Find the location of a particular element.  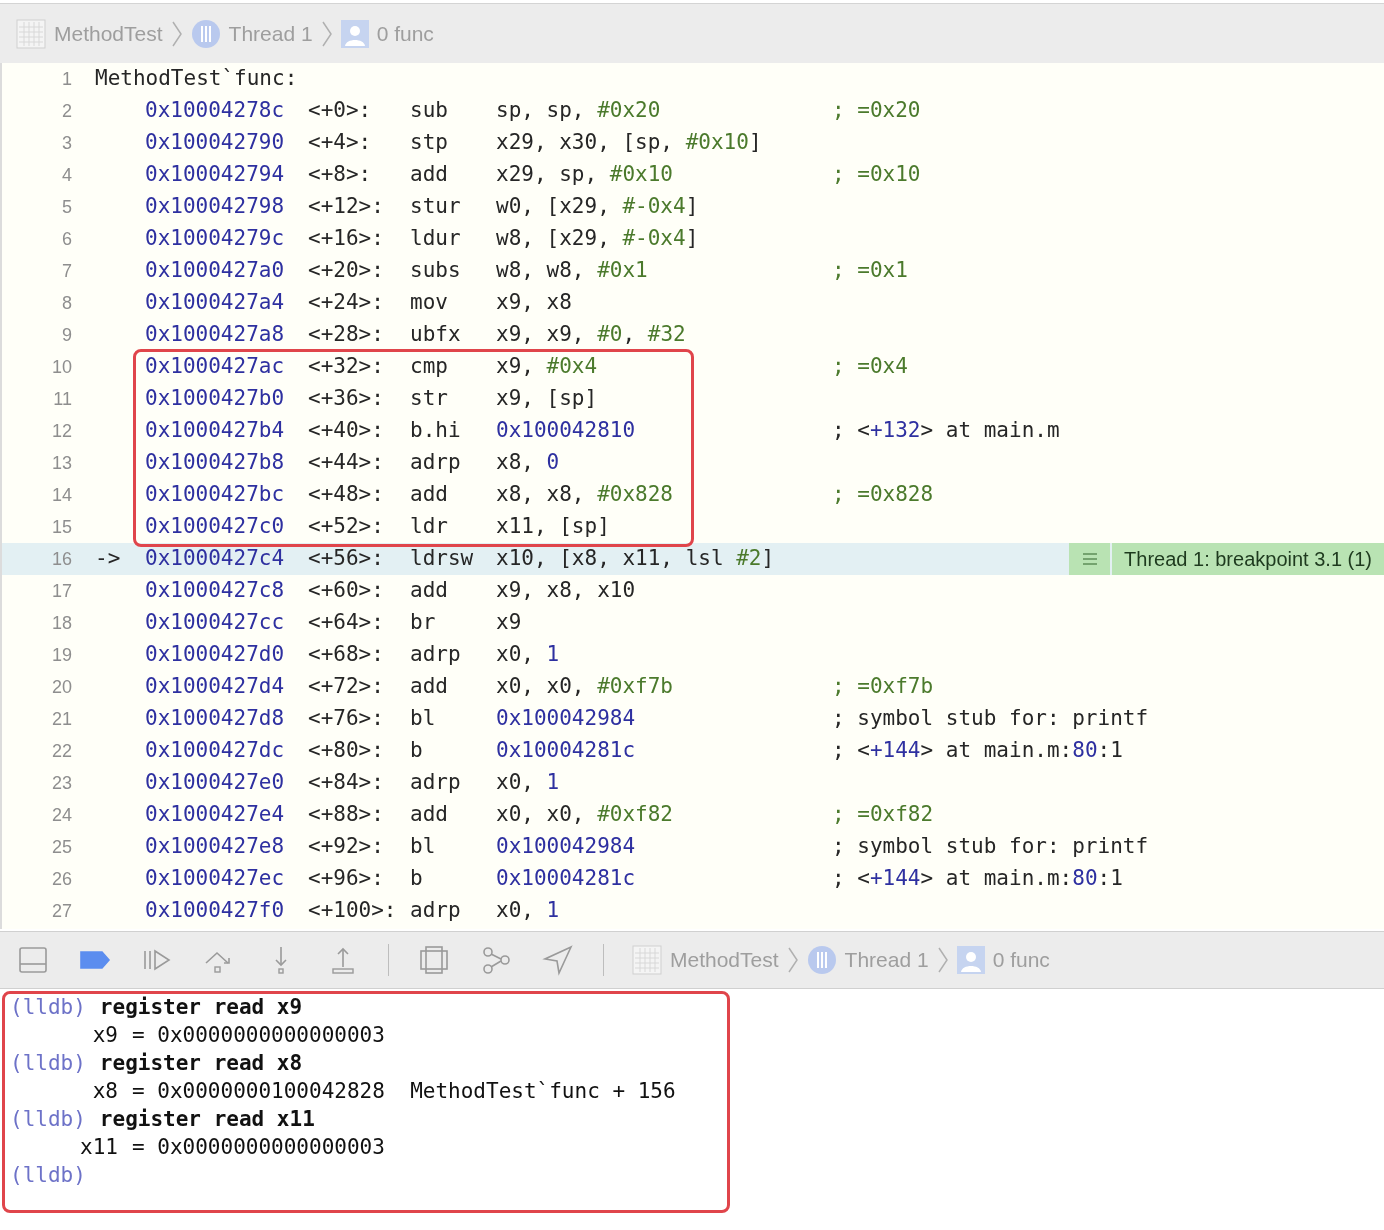

console-command: register read x9 is located at coordinates (201, 1008).